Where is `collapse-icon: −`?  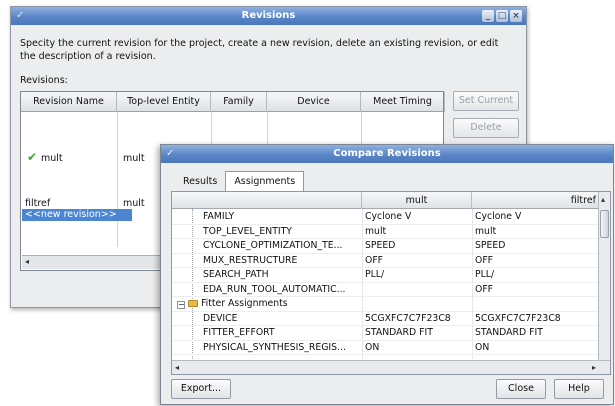 collapse-icon: − is located at coordinates (181, 305).